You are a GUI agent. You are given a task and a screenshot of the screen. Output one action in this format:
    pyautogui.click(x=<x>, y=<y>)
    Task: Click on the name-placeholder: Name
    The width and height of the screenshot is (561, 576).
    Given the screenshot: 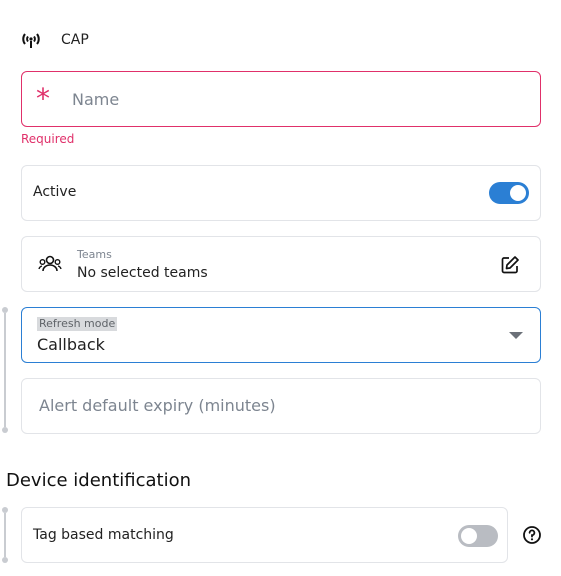 What is the action you would take?
    pyautogui.click(x=96, y=99)
    